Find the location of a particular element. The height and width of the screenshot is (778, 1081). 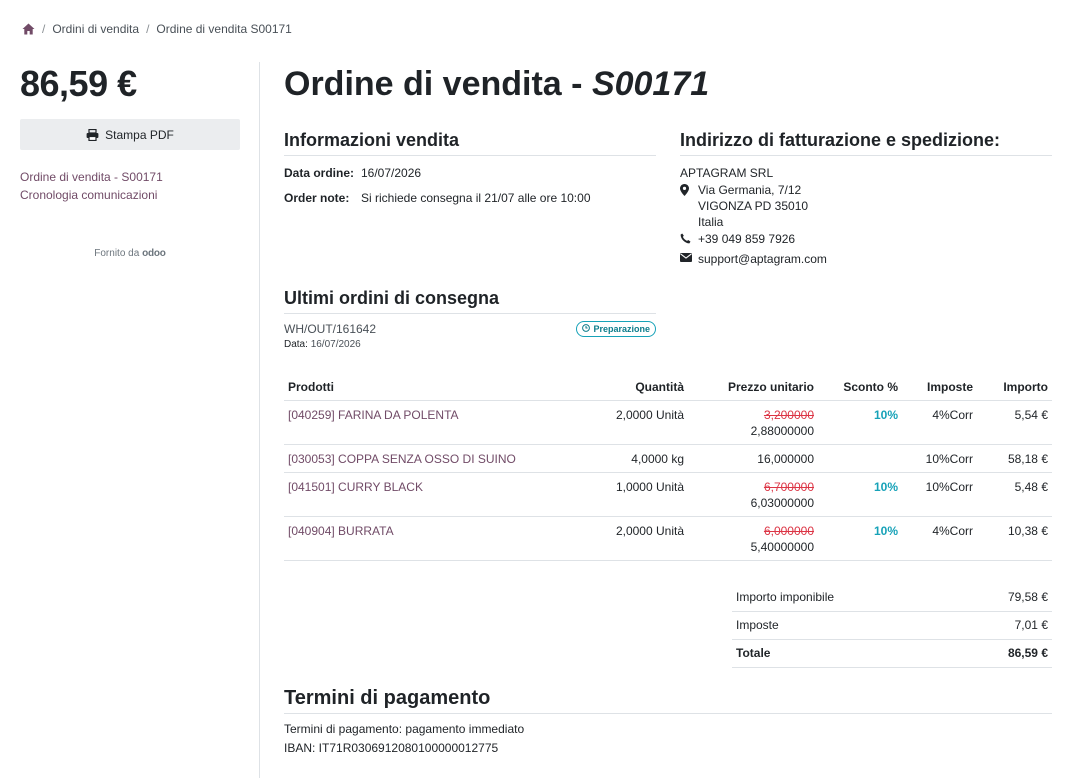

page-title-prefix: Ordine di vendita - is located at coordinates (438, 84).